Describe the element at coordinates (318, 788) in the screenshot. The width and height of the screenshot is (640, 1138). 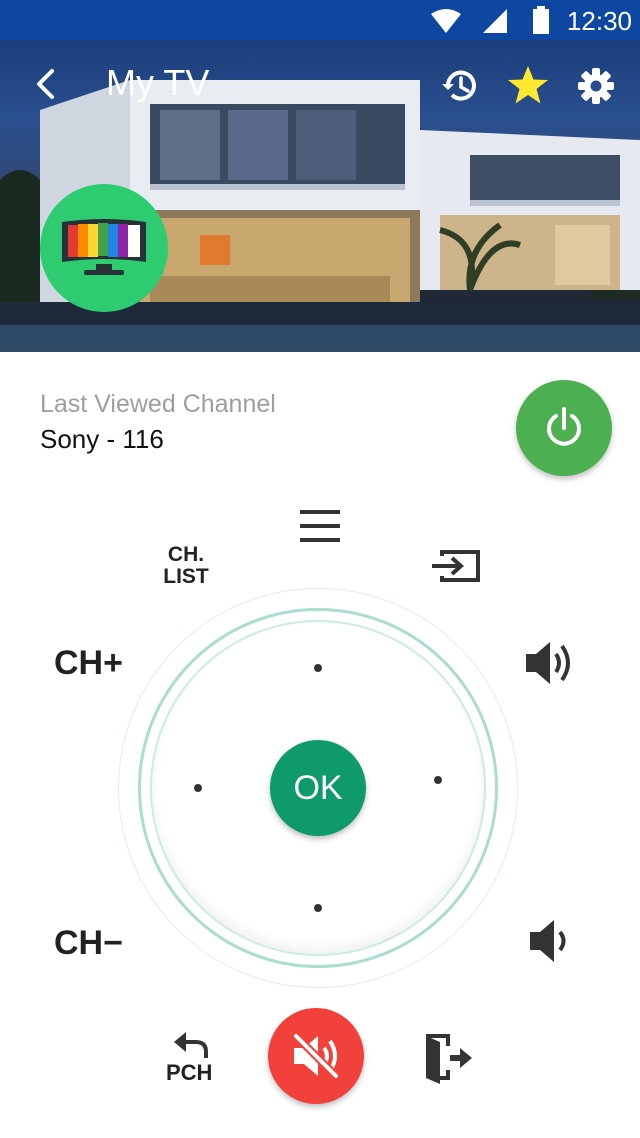
I see `ok-button: OK` at that location.